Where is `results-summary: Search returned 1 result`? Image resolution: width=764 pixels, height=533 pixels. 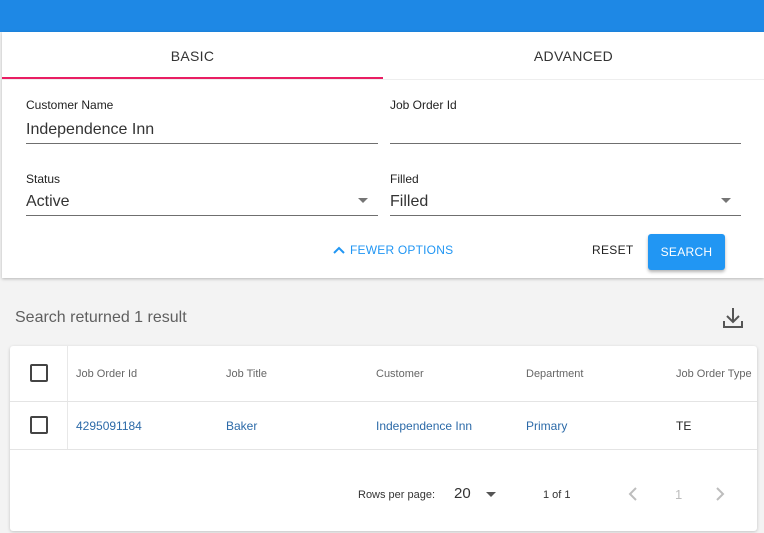
results-summary: Search returned 1 result is located at coordinates (101, 317).